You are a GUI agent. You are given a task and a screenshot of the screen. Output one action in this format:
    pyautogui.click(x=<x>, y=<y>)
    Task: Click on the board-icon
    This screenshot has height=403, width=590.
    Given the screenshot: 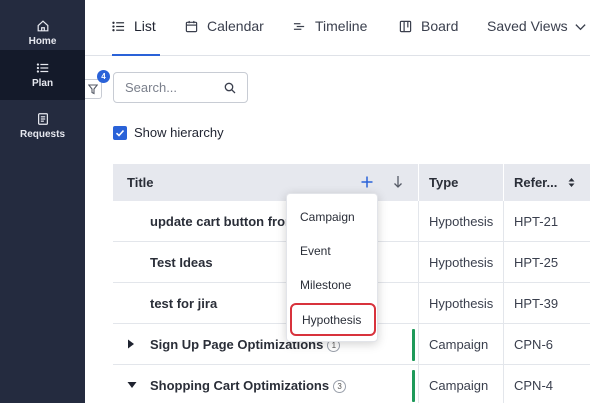 What is the action you would take?
    pyautogui.click(x=405, y=26)
    